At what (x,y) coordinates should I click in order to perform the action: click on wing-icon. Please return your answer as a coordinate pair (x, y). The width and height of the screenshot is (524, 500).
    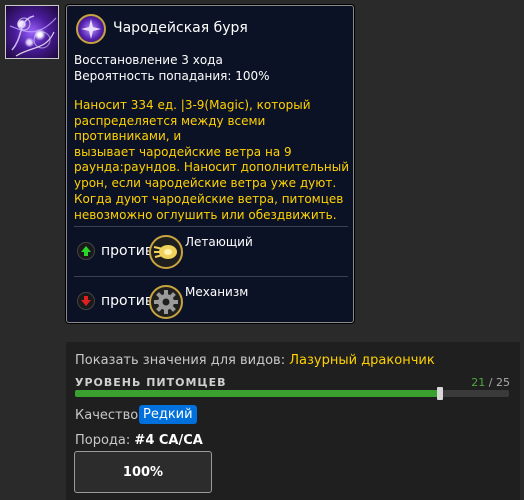
    Looking at the image, I should click on (166, 252).